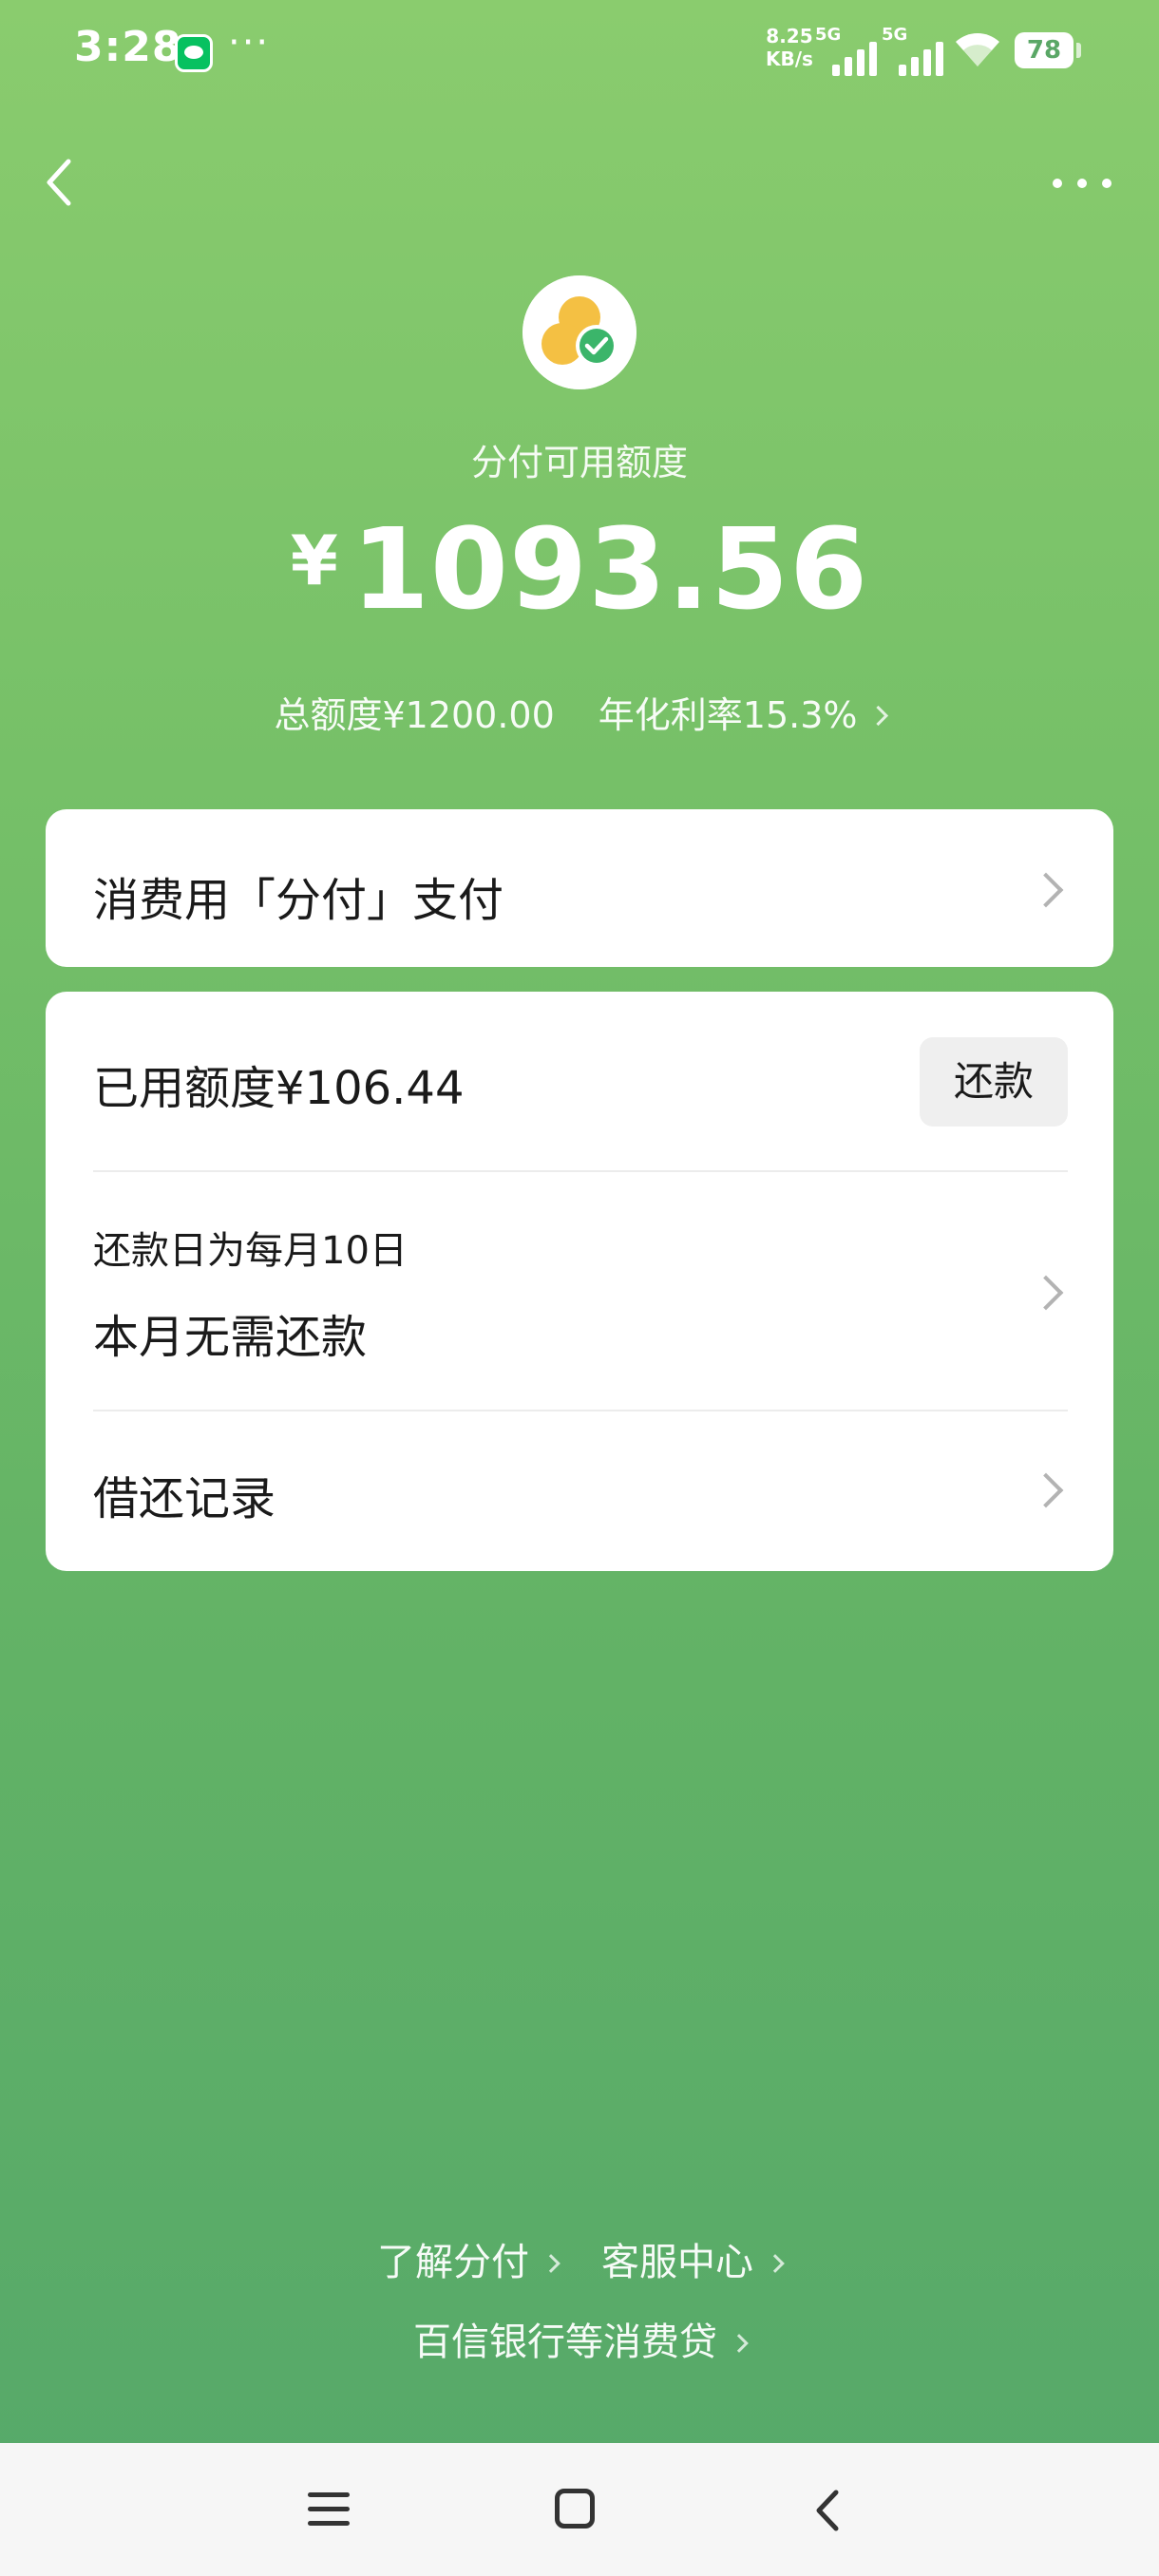 The image size is (1159, 2576). What do you see at coordinates (994, 1082) in the screenshot?
I see `repay-button: 还款` at bounding box center [994, 1082].